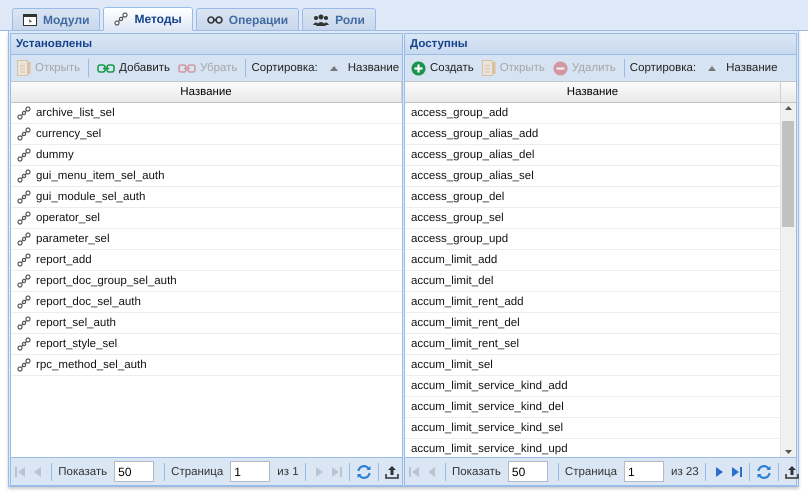 This screenshot has height=495, width=808. What do you see at coordinates (56, 19) in the screenshot?
I see `tab: Модули` at bounding box center [56, 19].